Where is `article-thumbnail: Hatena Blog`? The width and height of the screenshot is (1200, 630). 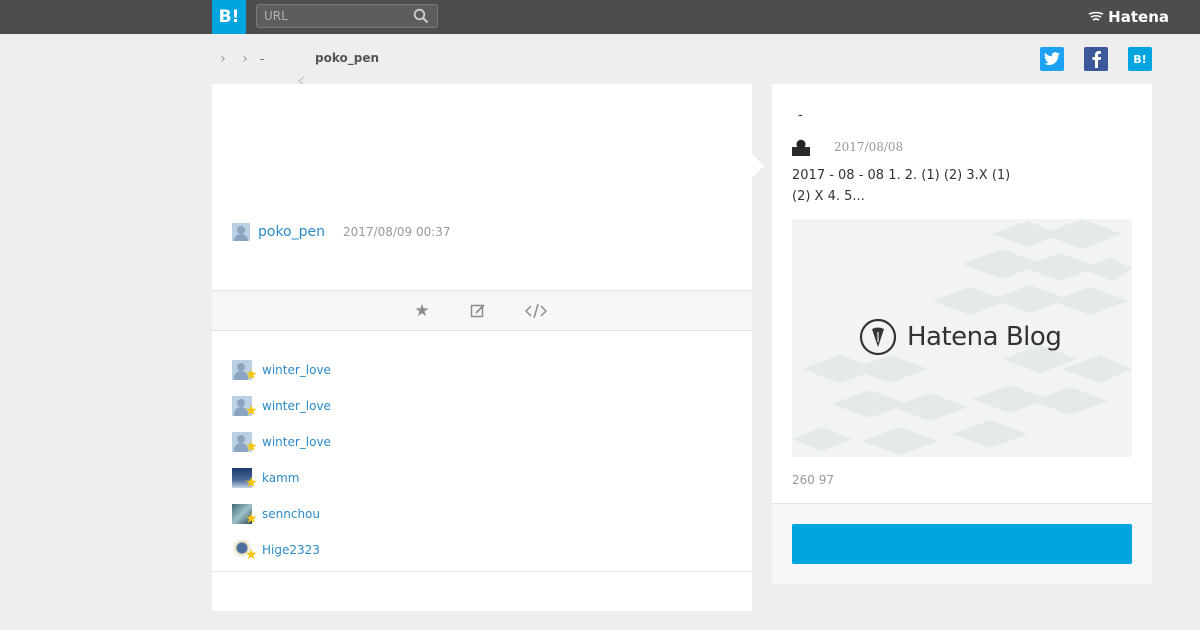 article-thumbnail: Hatena Blog is located at coordinates (962, 338).